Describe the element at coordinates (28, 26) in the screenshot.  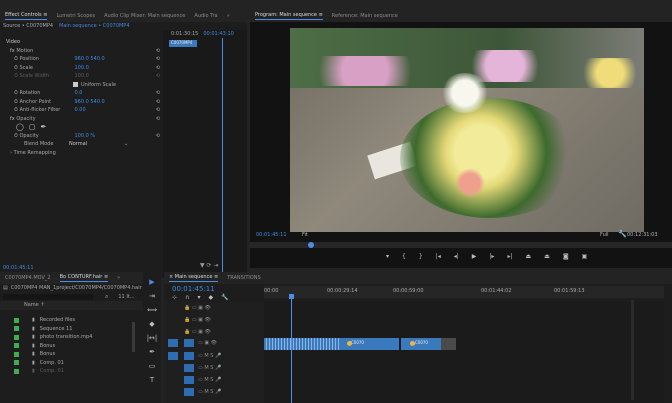
I see `source-label: Source • C0070MP4` at that location.